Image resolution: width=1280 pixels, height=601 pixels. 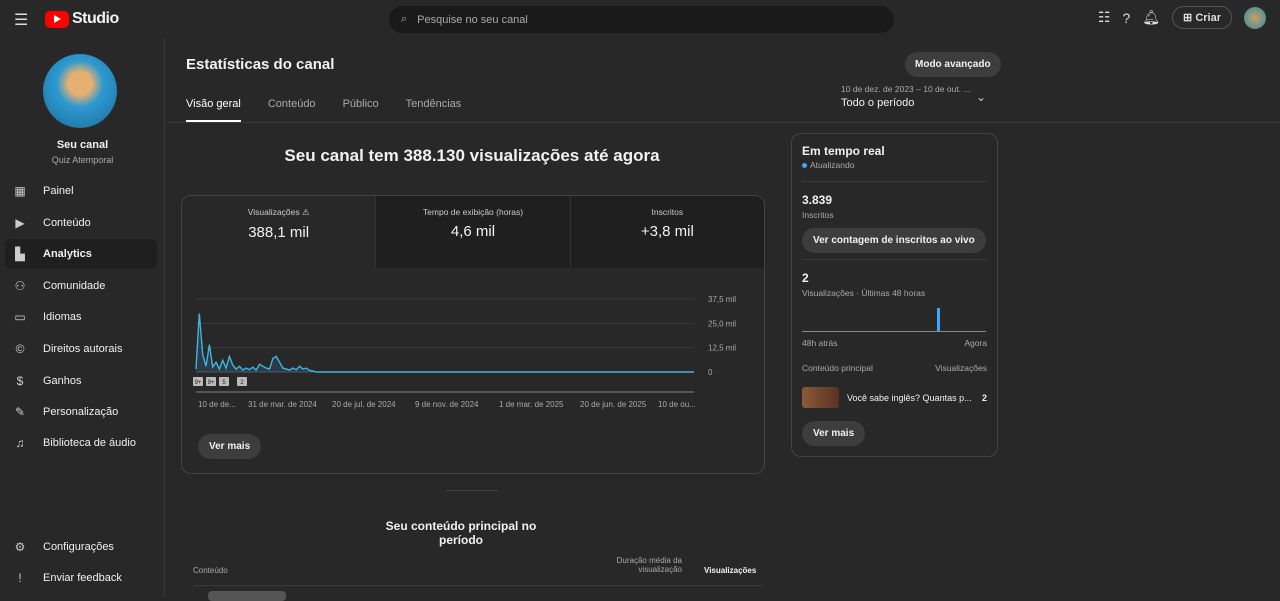 I want to click on sidebar-item-comunidade: ⚇ Comunidade, so click(x=81, y=286).